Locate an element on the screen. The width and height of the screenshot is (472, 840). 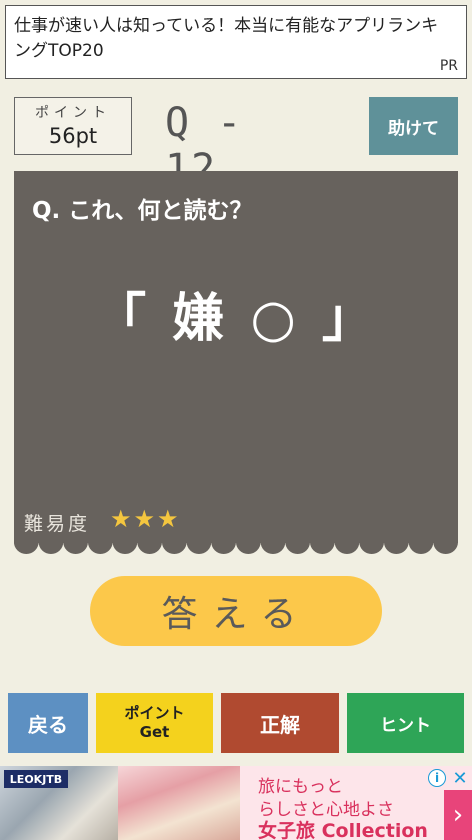
answer-button: 答える is located at coordinates (236, 611).